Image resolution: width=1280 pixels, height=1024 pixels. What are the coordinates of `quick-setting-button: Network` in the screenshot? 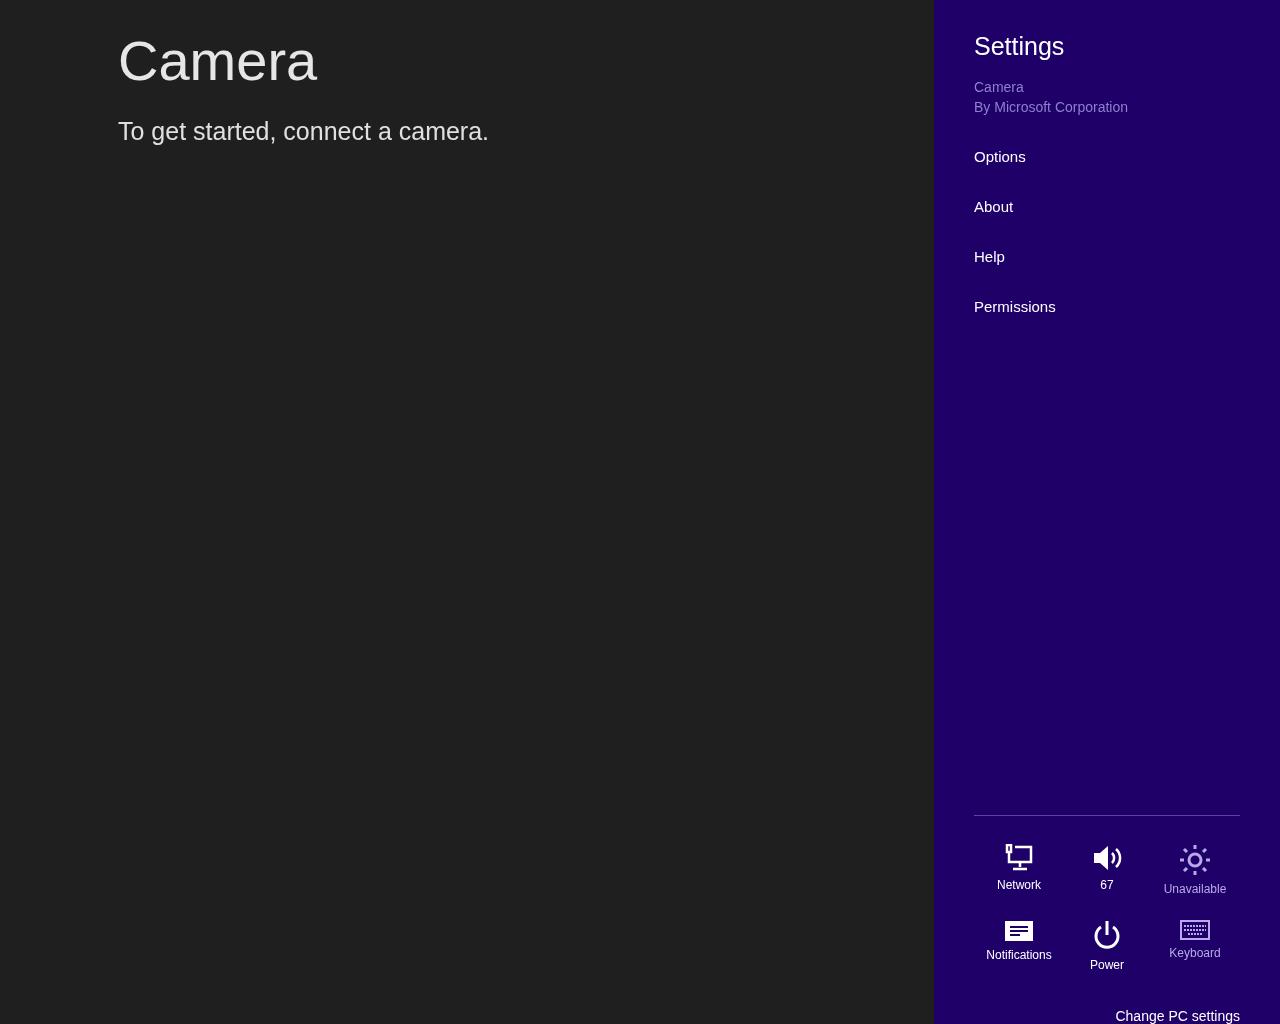 It's located at (1019, 870).